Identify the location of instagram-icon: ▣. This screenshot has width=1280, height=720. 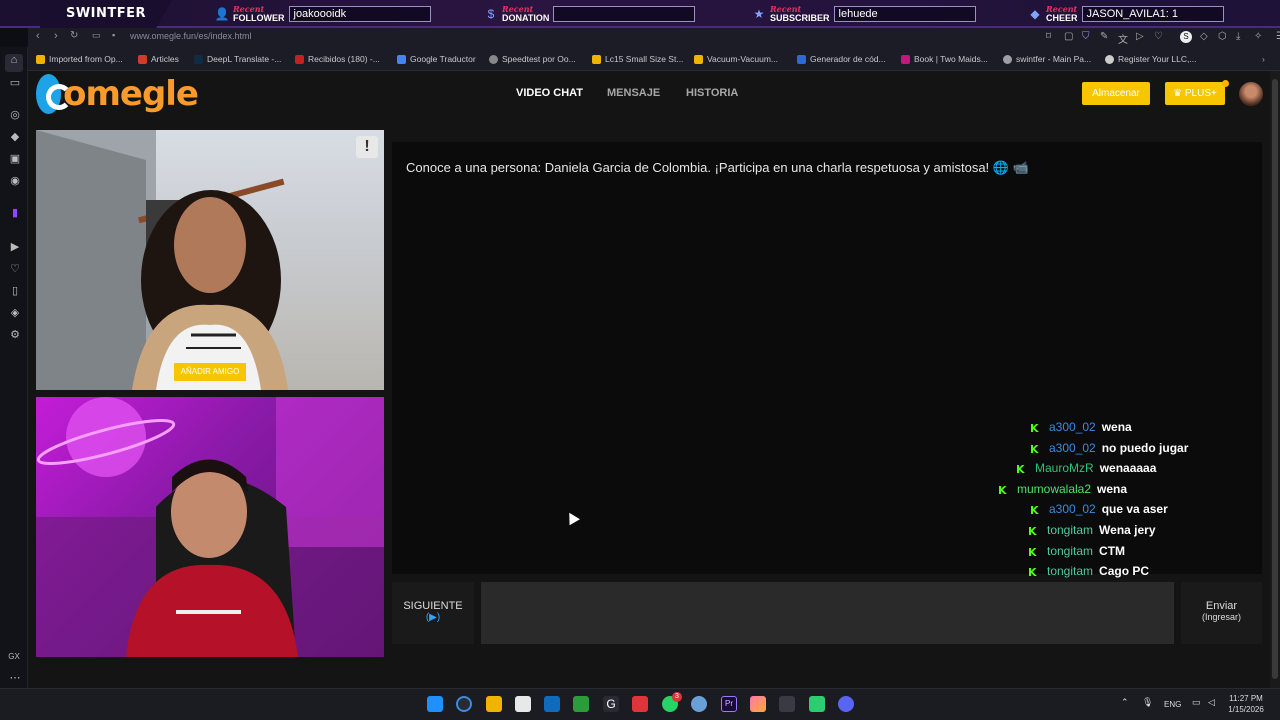
(15, 159).